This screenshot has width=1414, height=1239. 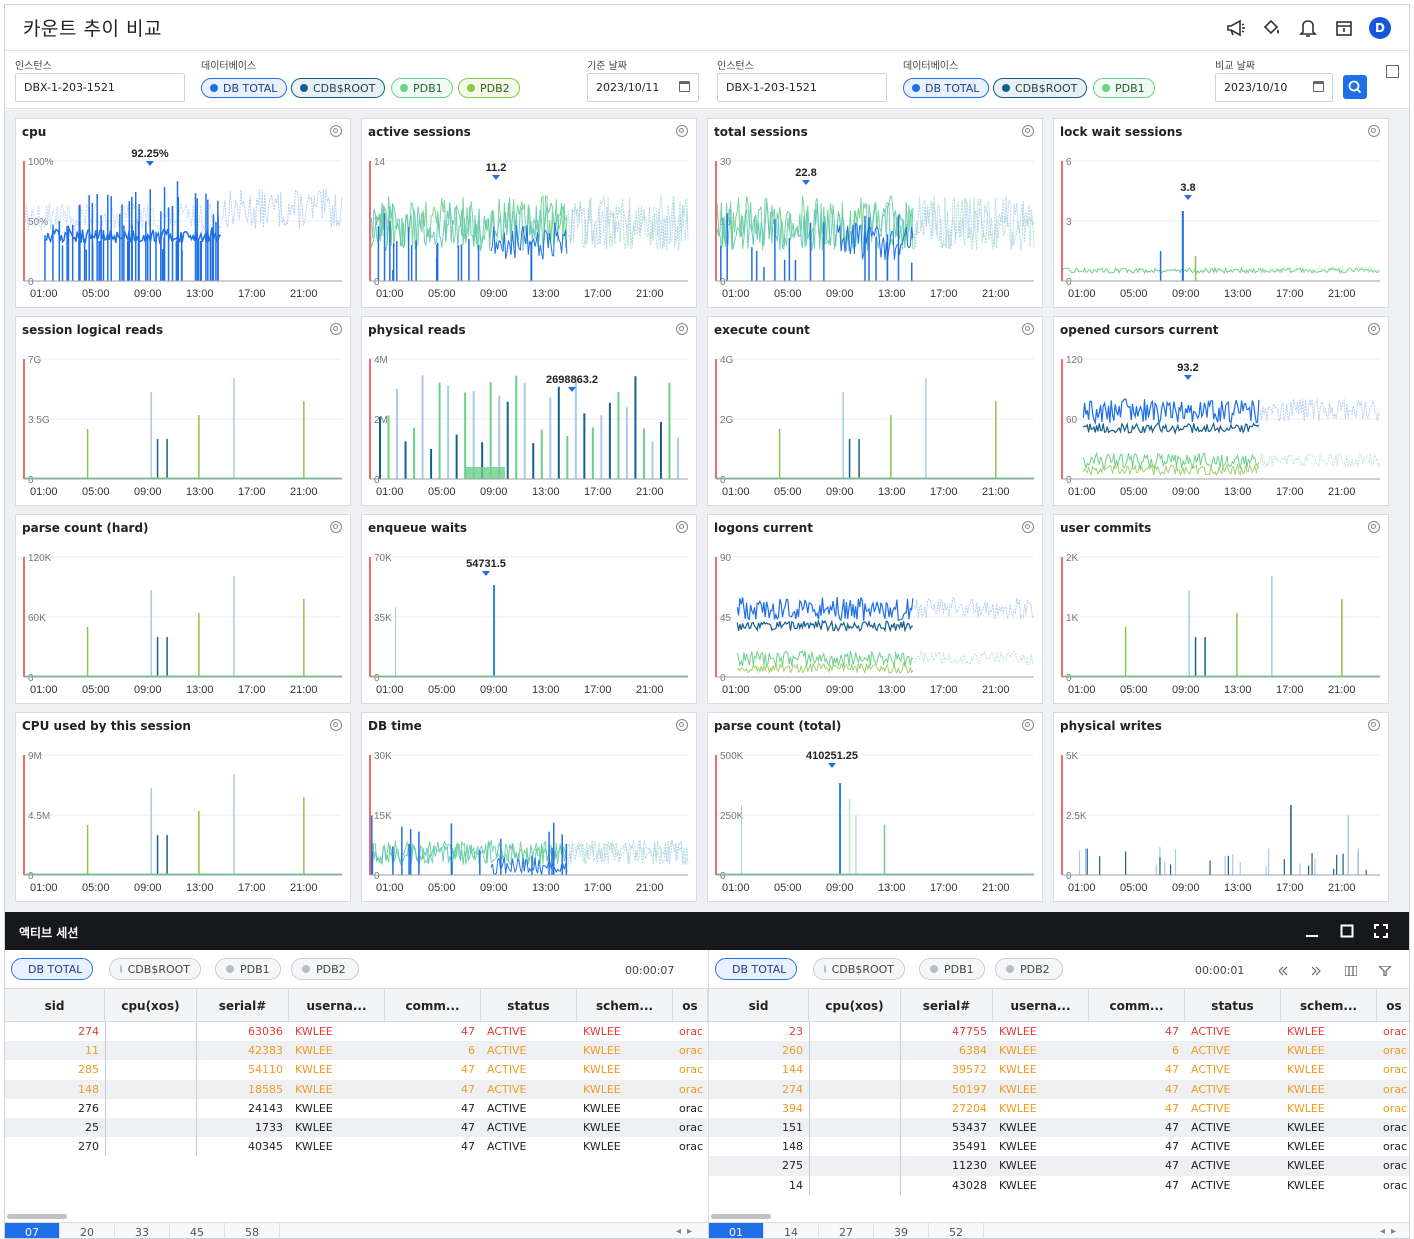 I want to click on page-tab: 07, so click(x=32, y=1230).